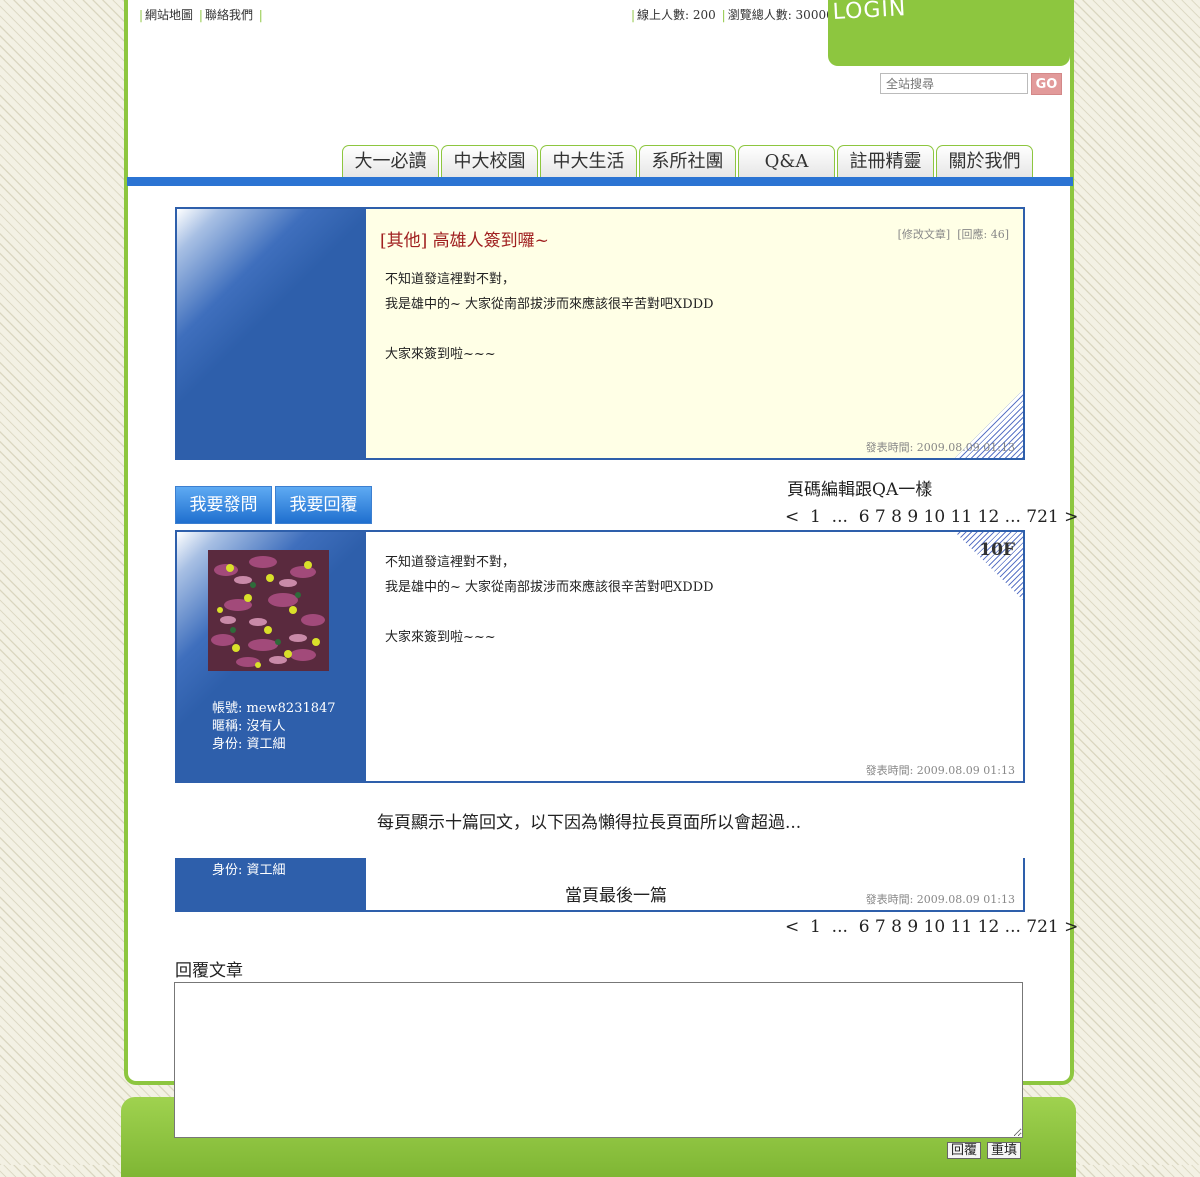  I want to click on topic-sidebar, so click(271, 333).